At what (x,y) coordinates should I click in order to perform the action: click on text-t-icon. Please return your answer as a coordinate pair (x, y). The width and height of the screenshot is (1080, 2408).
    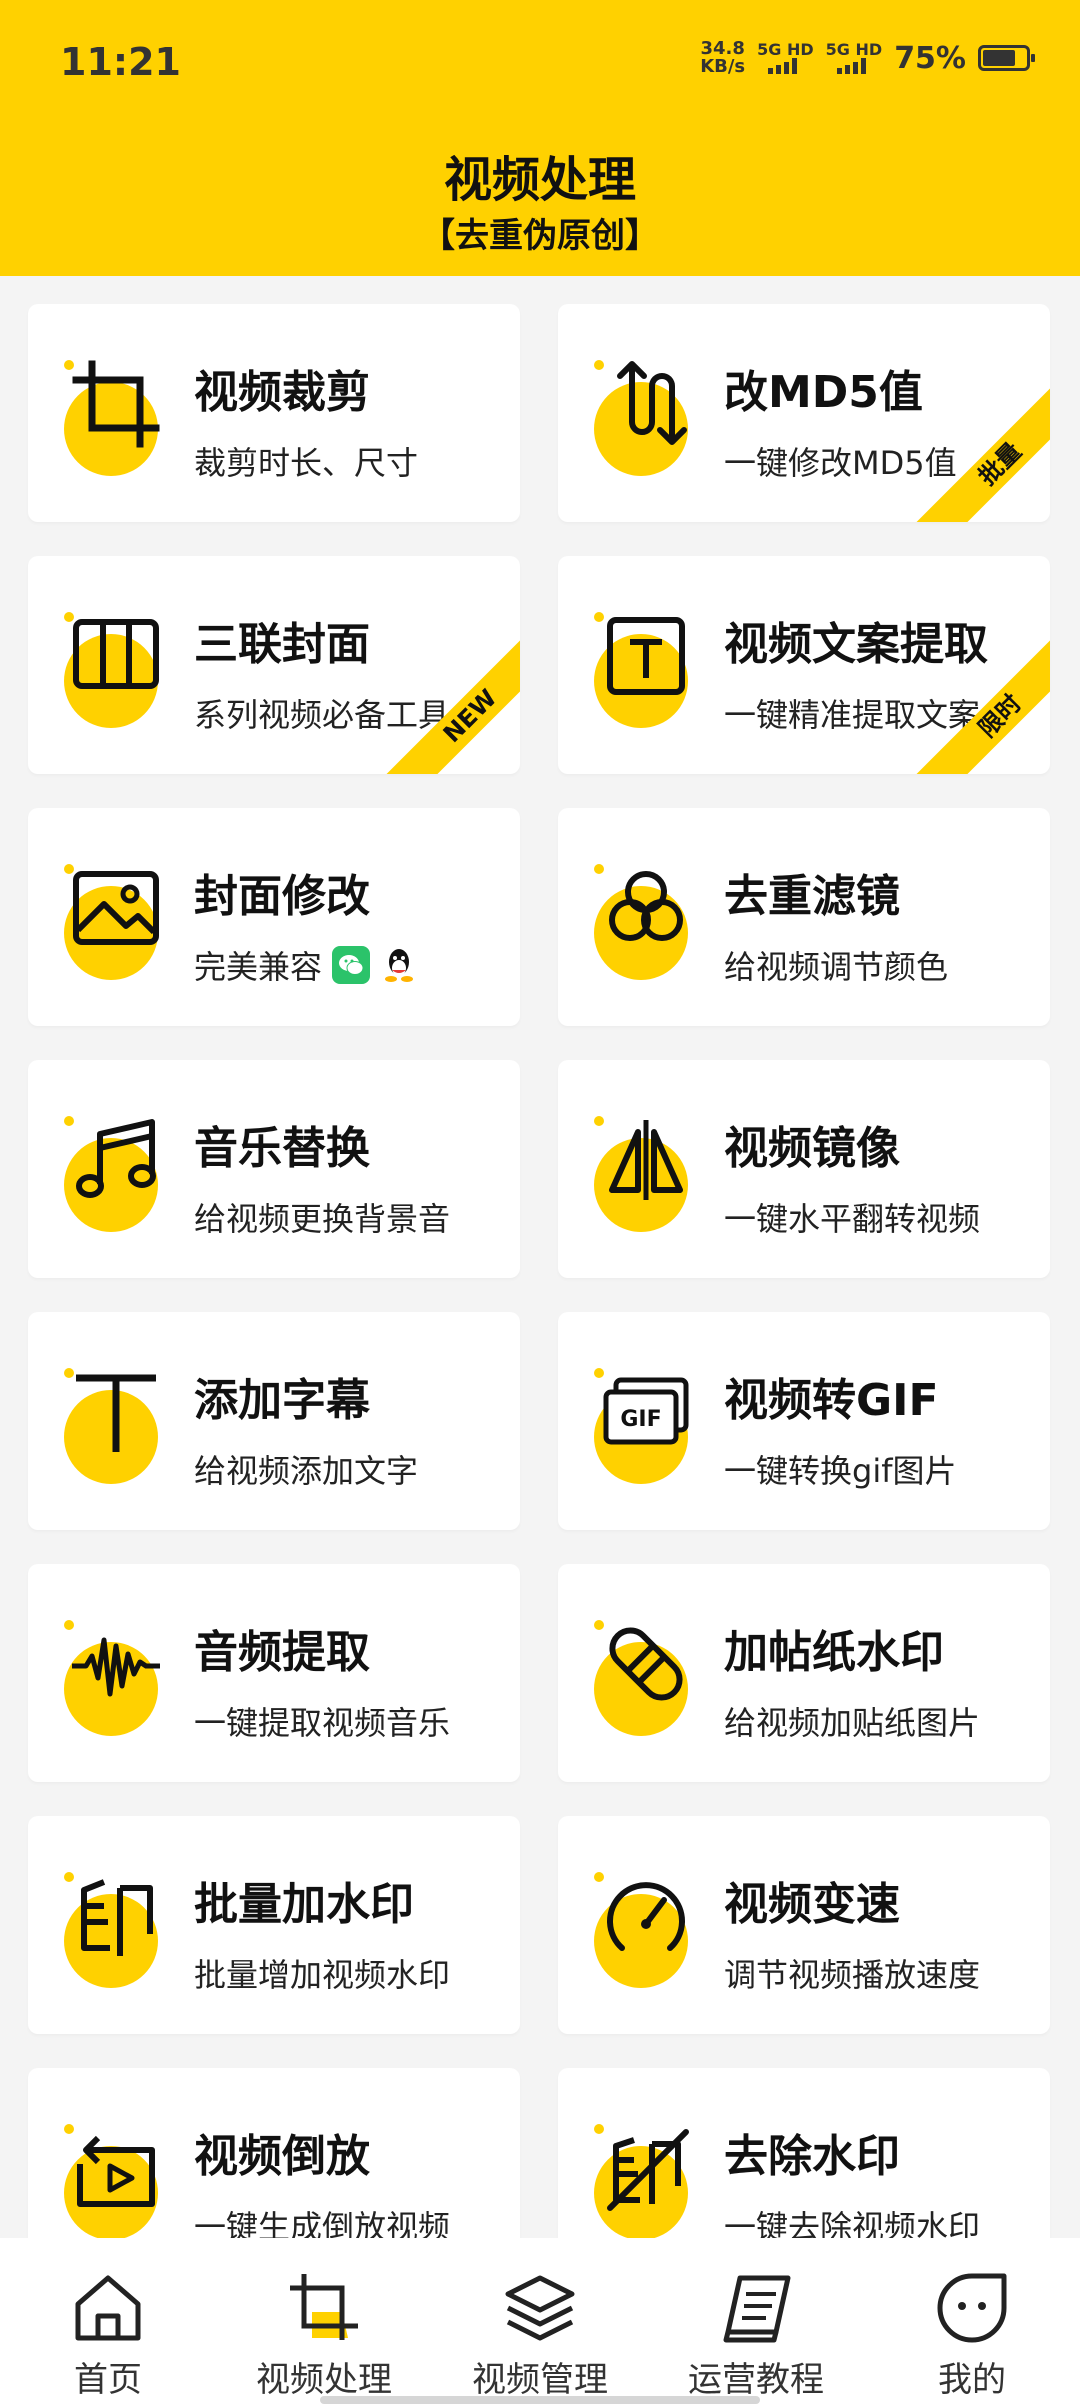
    Looking at the image, I should click on (116, 1412).